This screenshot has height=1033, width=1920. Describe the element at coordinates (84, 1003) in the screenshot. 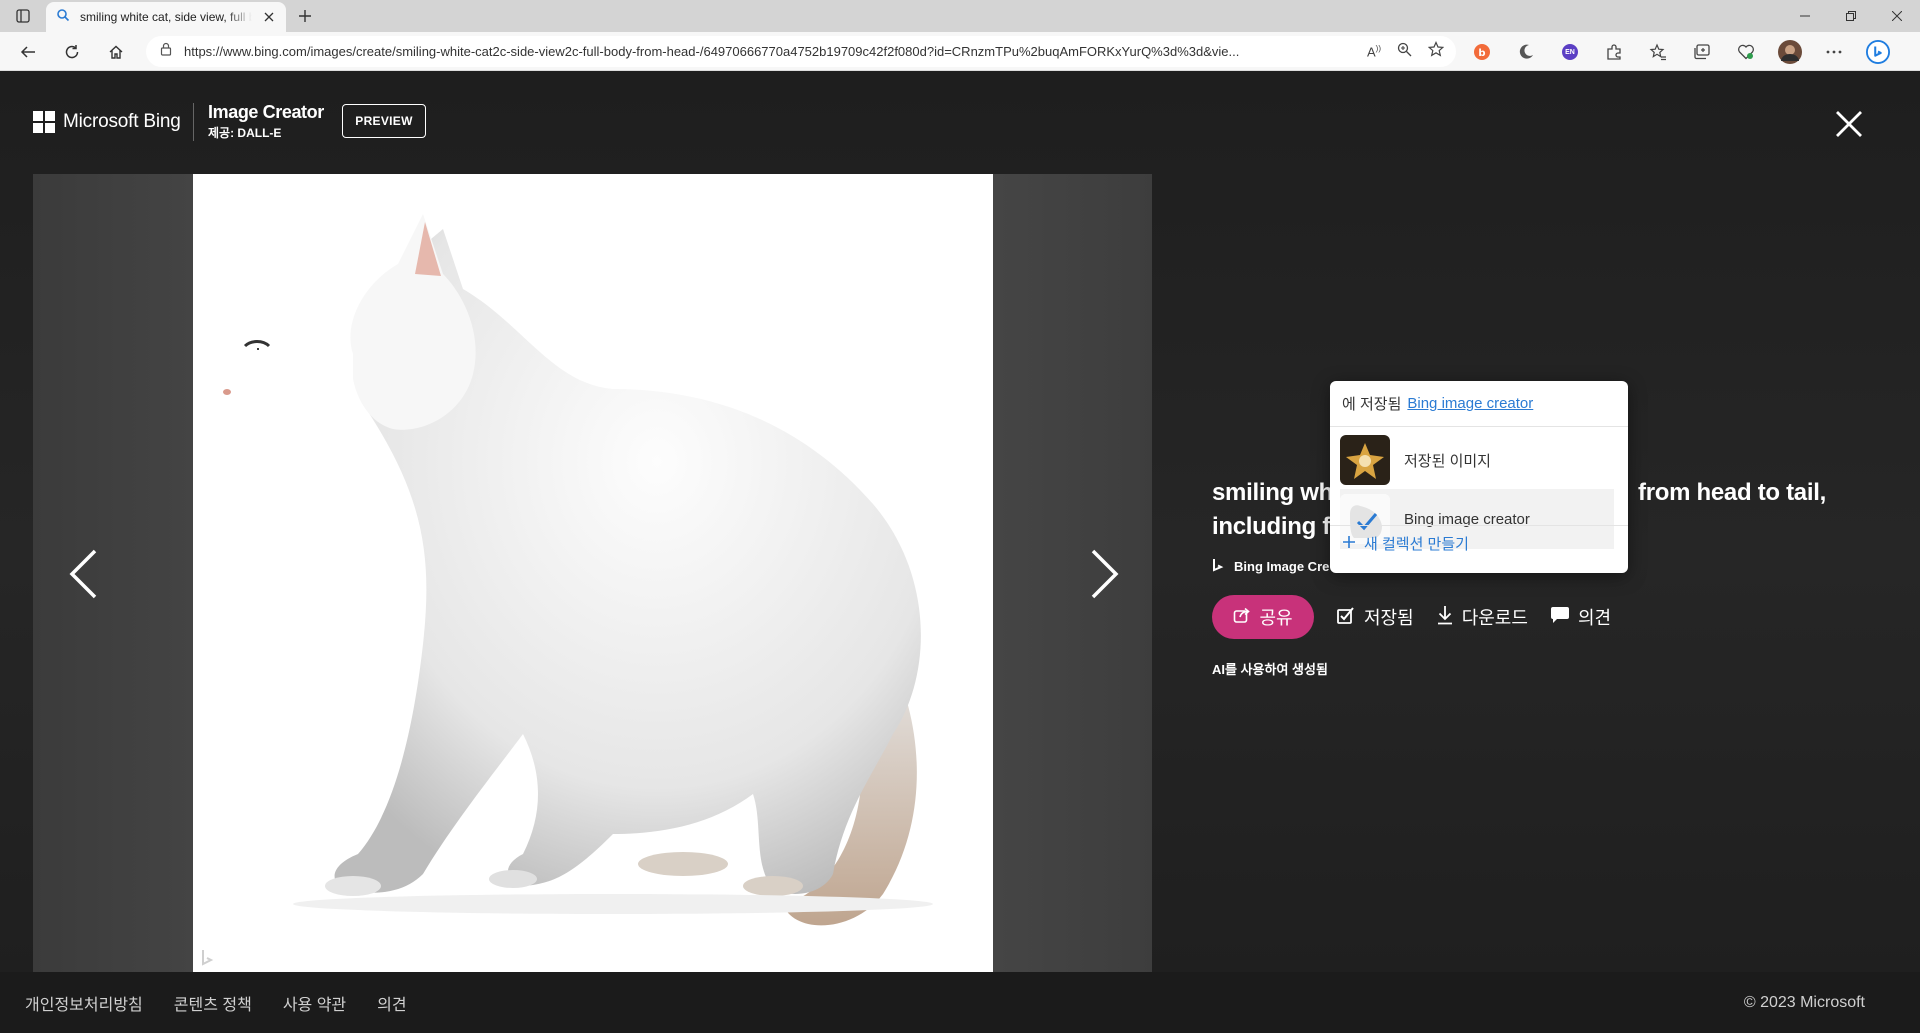

I see `footer-link-privacy: 개인정보처리방침` at that location.